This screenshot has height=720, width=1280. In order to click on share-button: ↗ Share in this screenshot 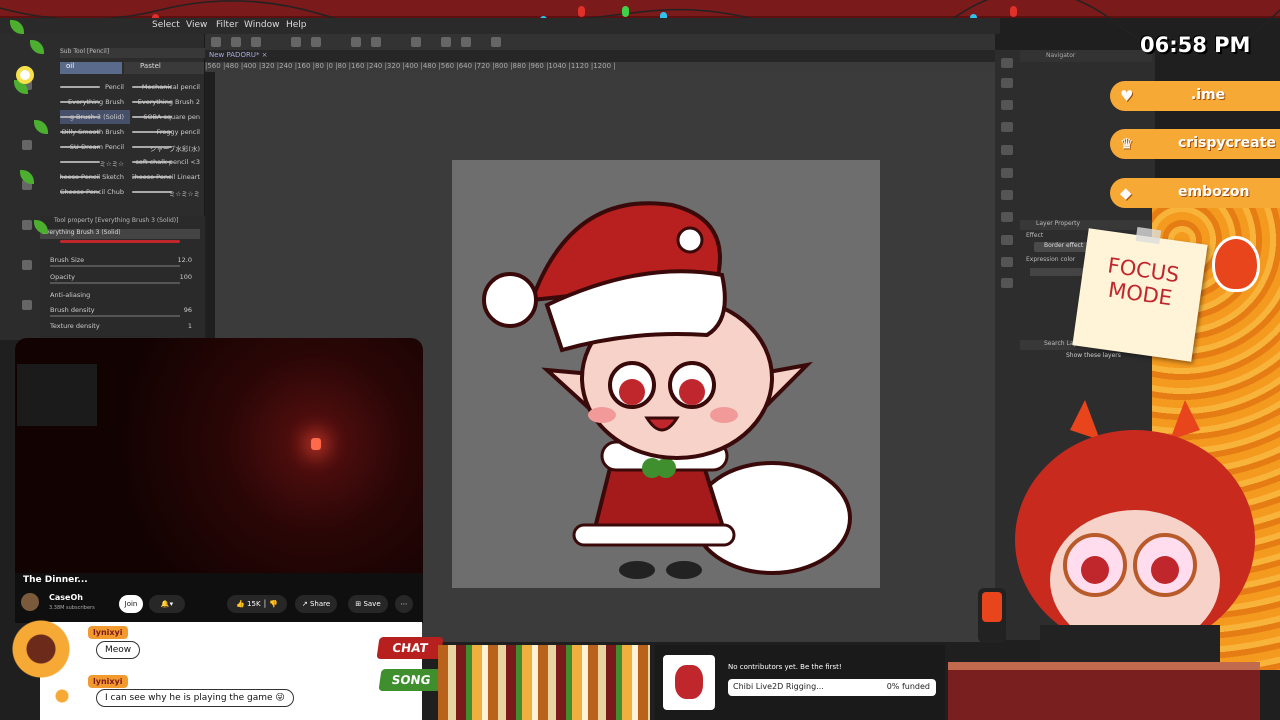, I will do `click(316, 604)`.